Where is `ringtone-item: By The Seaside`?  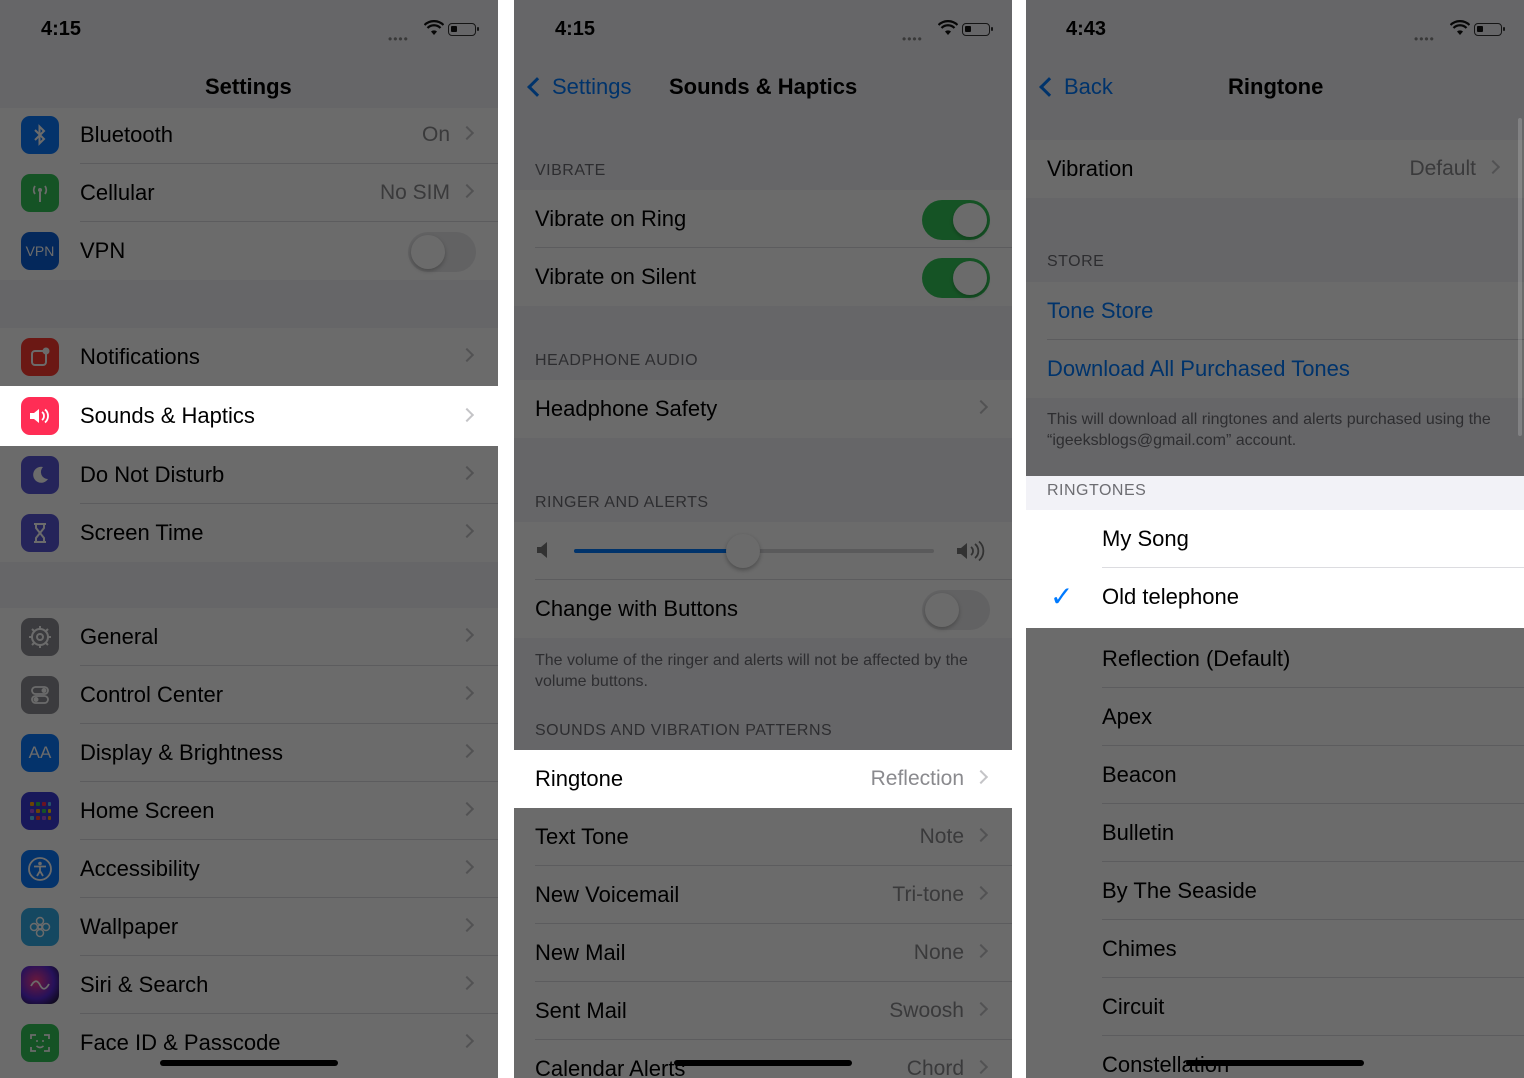 ringtone-item: By The Seaside is located at coordinates (1275, 891).